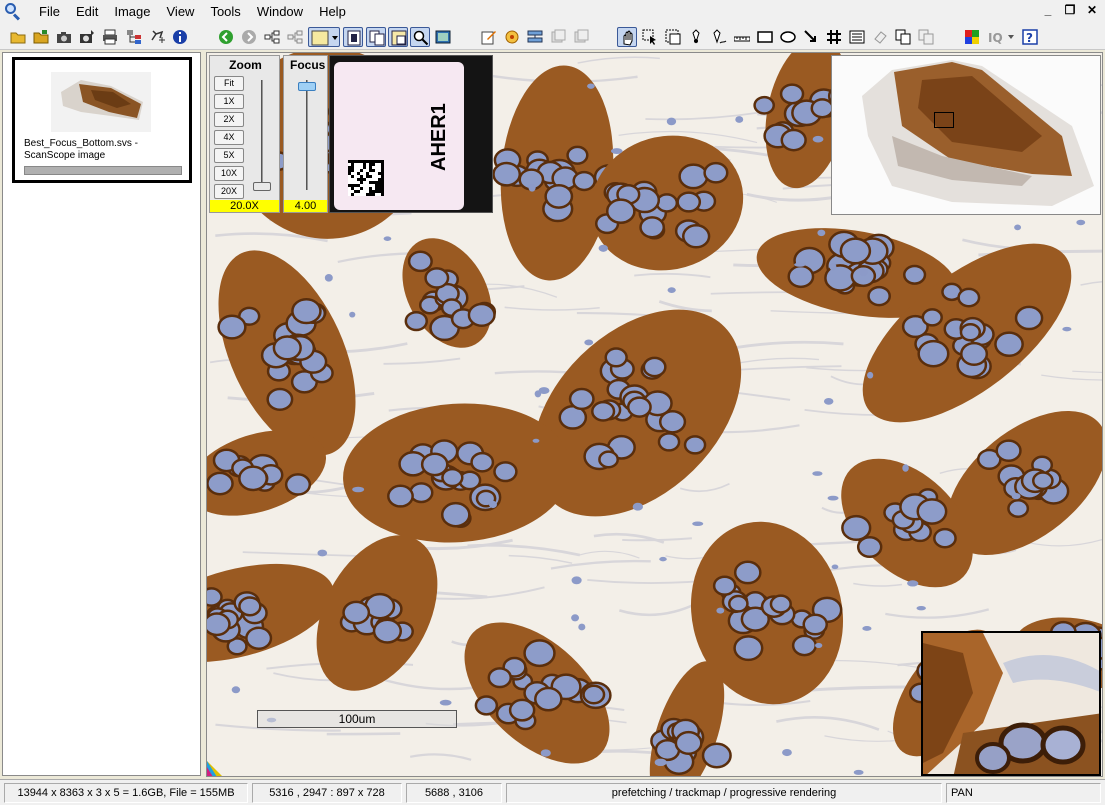 This screenshot has width=1105, height=805. Describe the element at coordinates (101, 102) in the screenshot. I see `slide-thumbnail` at that location.